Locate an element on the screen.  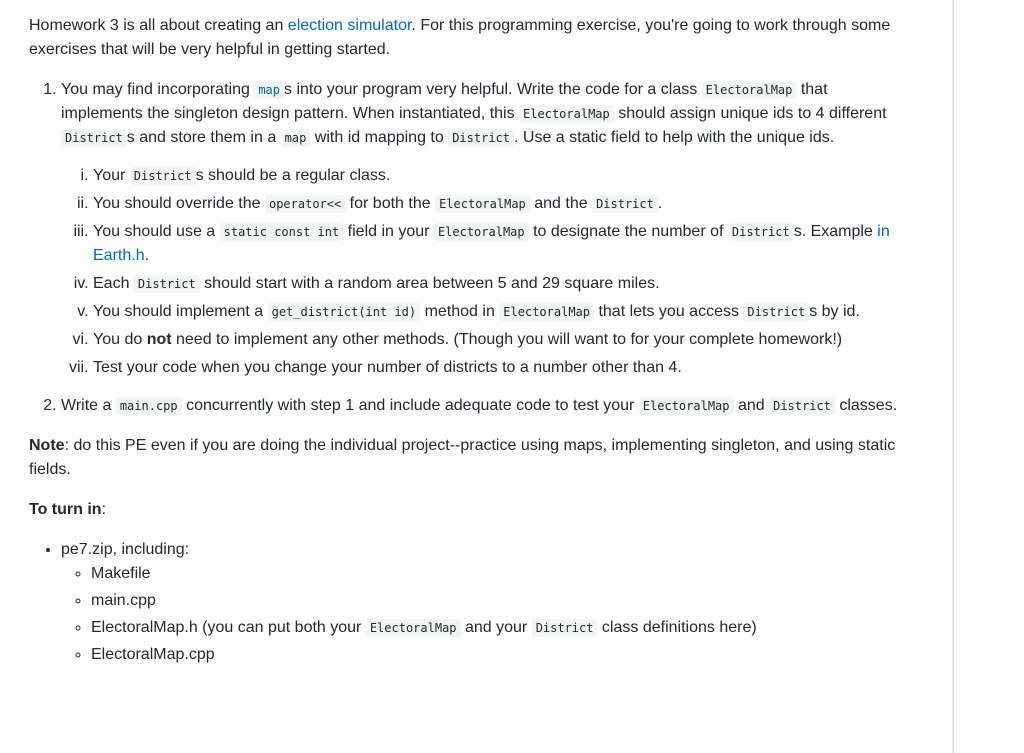
code-static-const-int: static const int is located at coordinates (281, 232).